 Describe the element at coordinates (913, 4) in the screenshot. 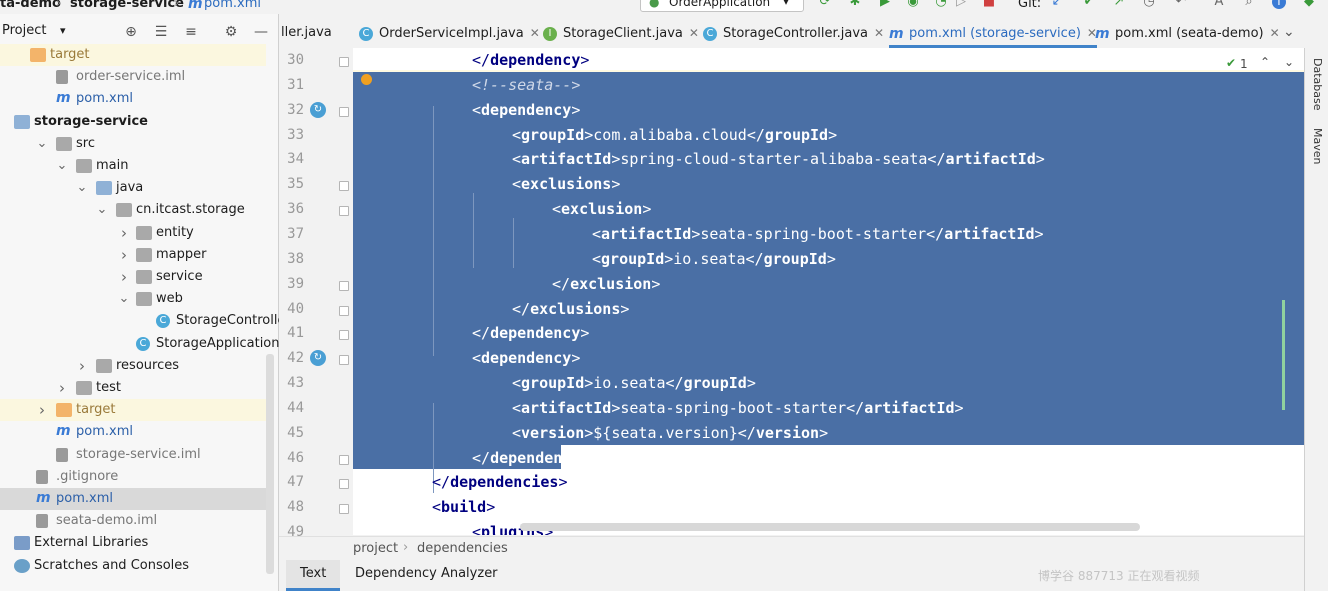

I see `coverage-icon: ◉` at that location.